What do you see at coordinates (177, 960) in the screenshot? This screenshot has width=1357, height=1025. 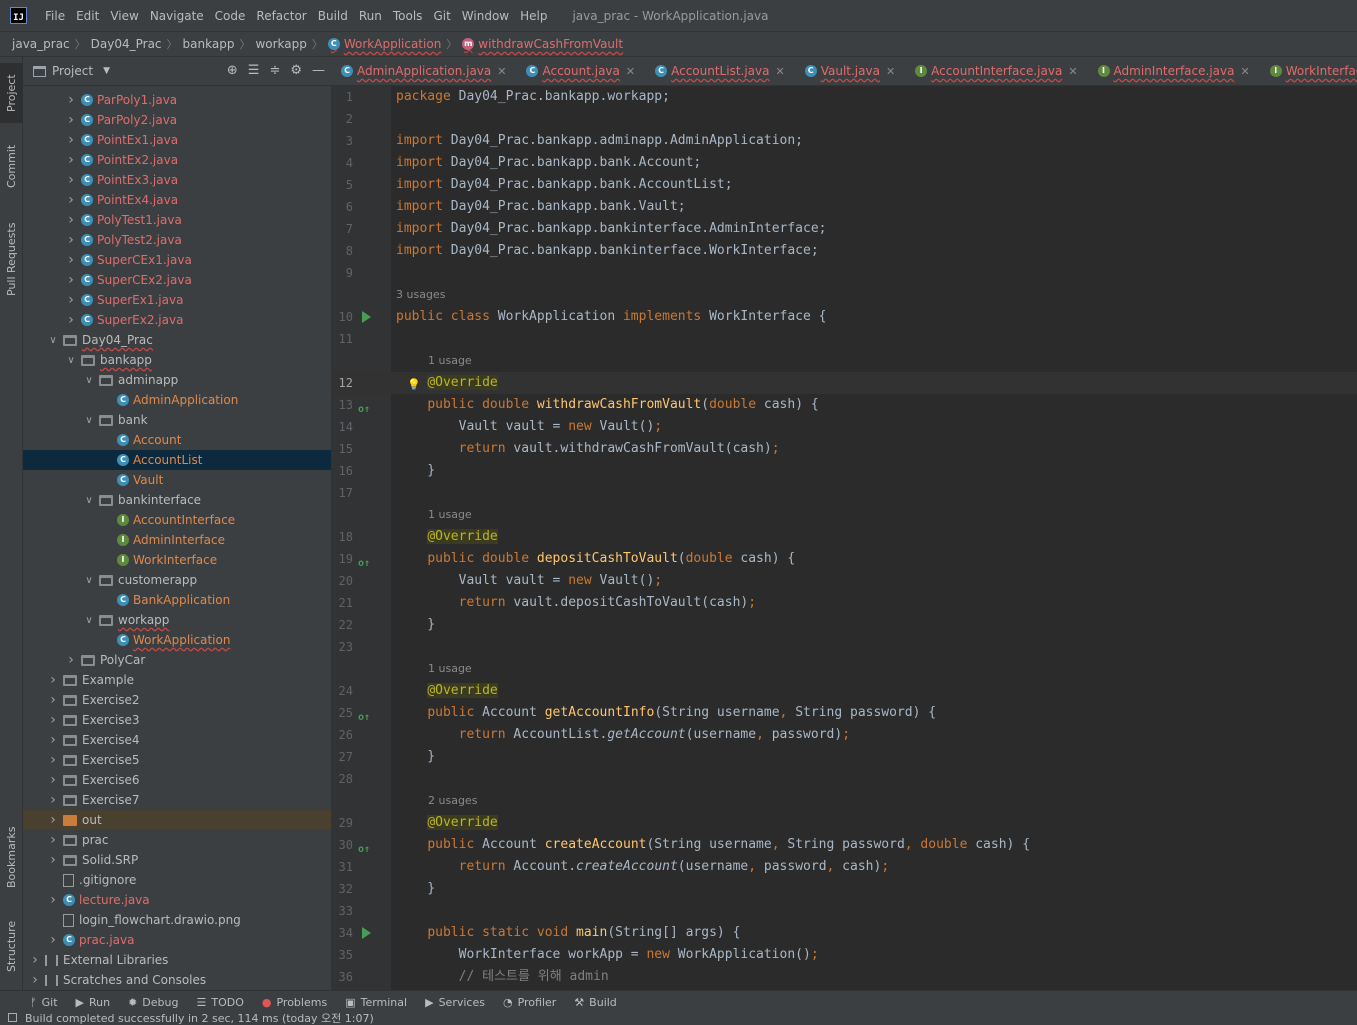 I see `tree-item: › External Libraries` at bounding box center [177, 960].